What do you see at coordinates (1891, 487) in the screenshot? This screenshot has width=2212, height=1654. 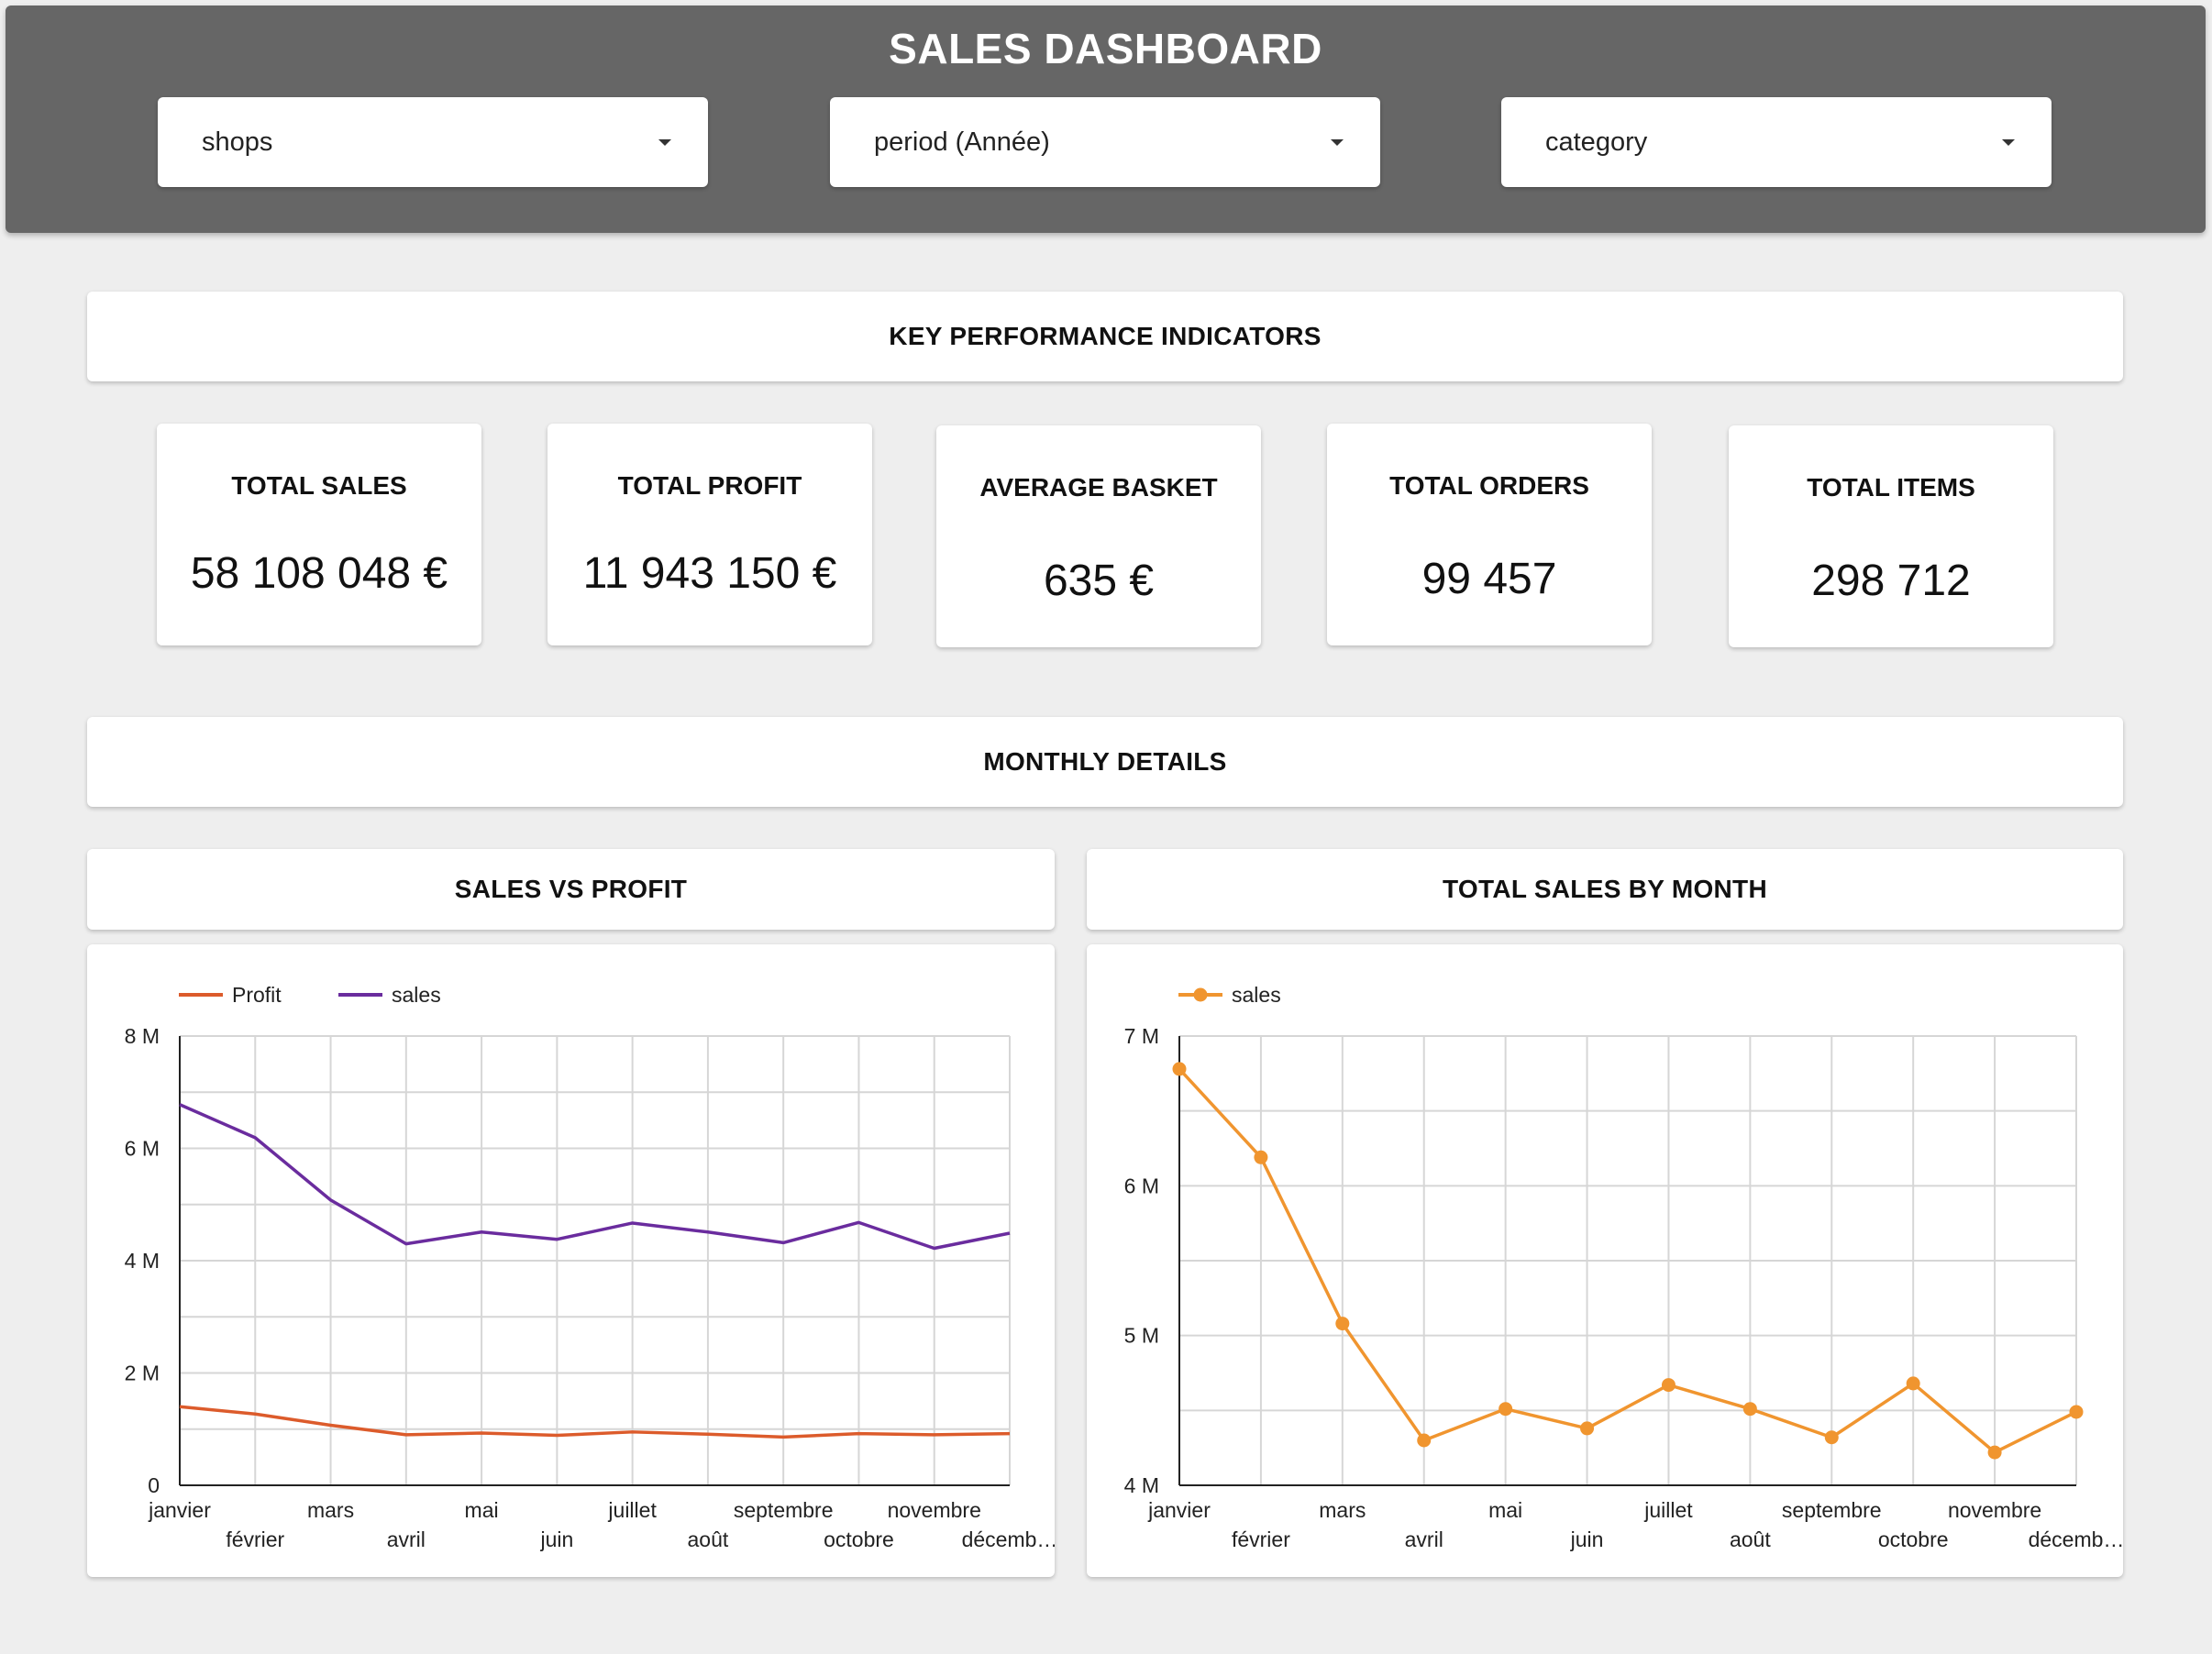 I see `kpi-label: TOTAL ITEMS` at bounding box center [1891, 487].